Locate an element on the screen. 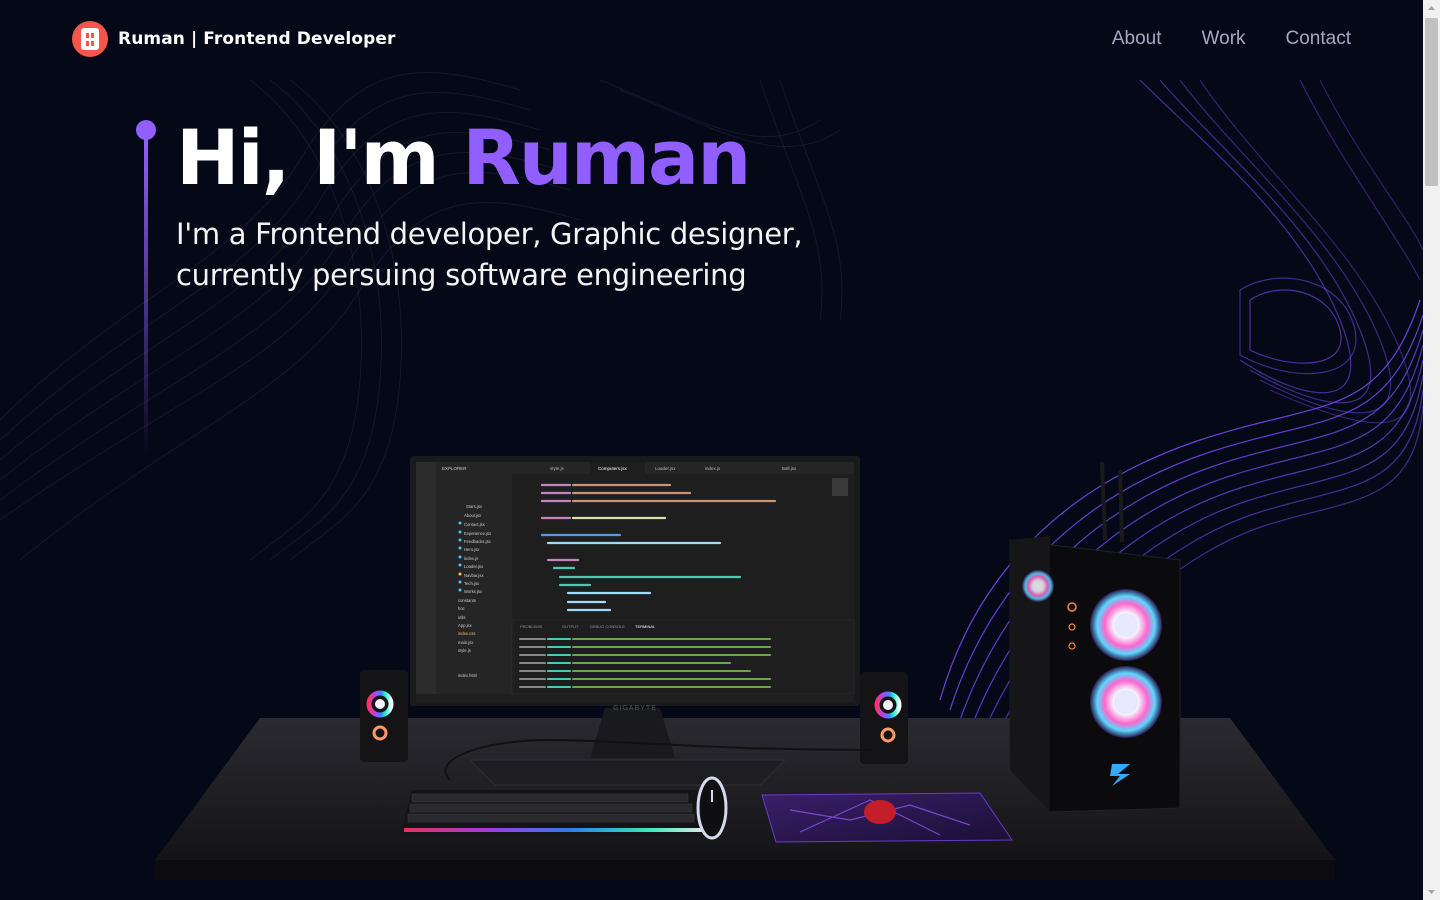  hero-title: Hi, I'm Ruman is located at coordinates (463, 158).